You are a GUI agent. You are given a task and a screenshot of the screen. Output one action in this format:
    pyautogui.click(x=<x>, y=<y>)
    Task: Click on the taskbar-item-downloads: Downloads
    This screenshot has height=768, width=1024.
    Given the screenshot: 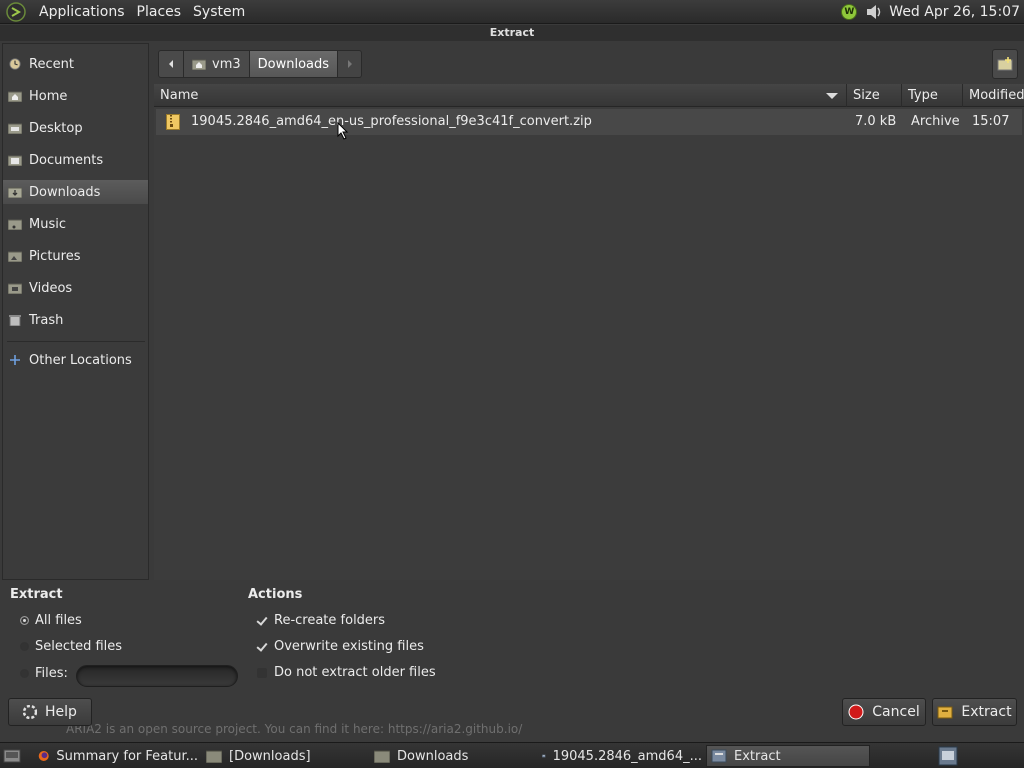 What is the action you would take?
    pyautogui.click(x=452, y=756)
    